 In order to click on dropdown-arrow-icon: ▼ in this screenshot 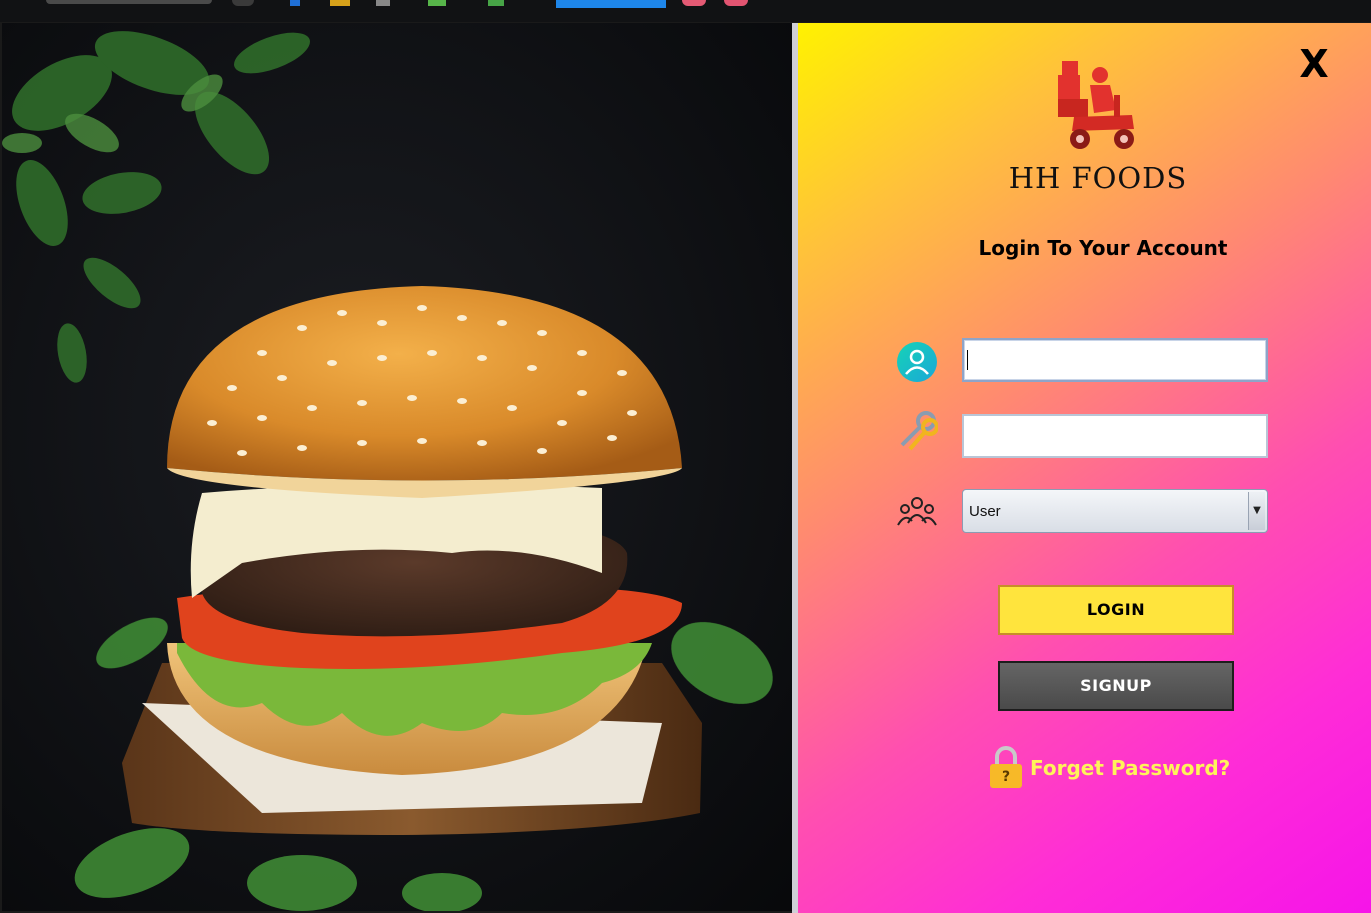, I will do `click(1256, 511)`.